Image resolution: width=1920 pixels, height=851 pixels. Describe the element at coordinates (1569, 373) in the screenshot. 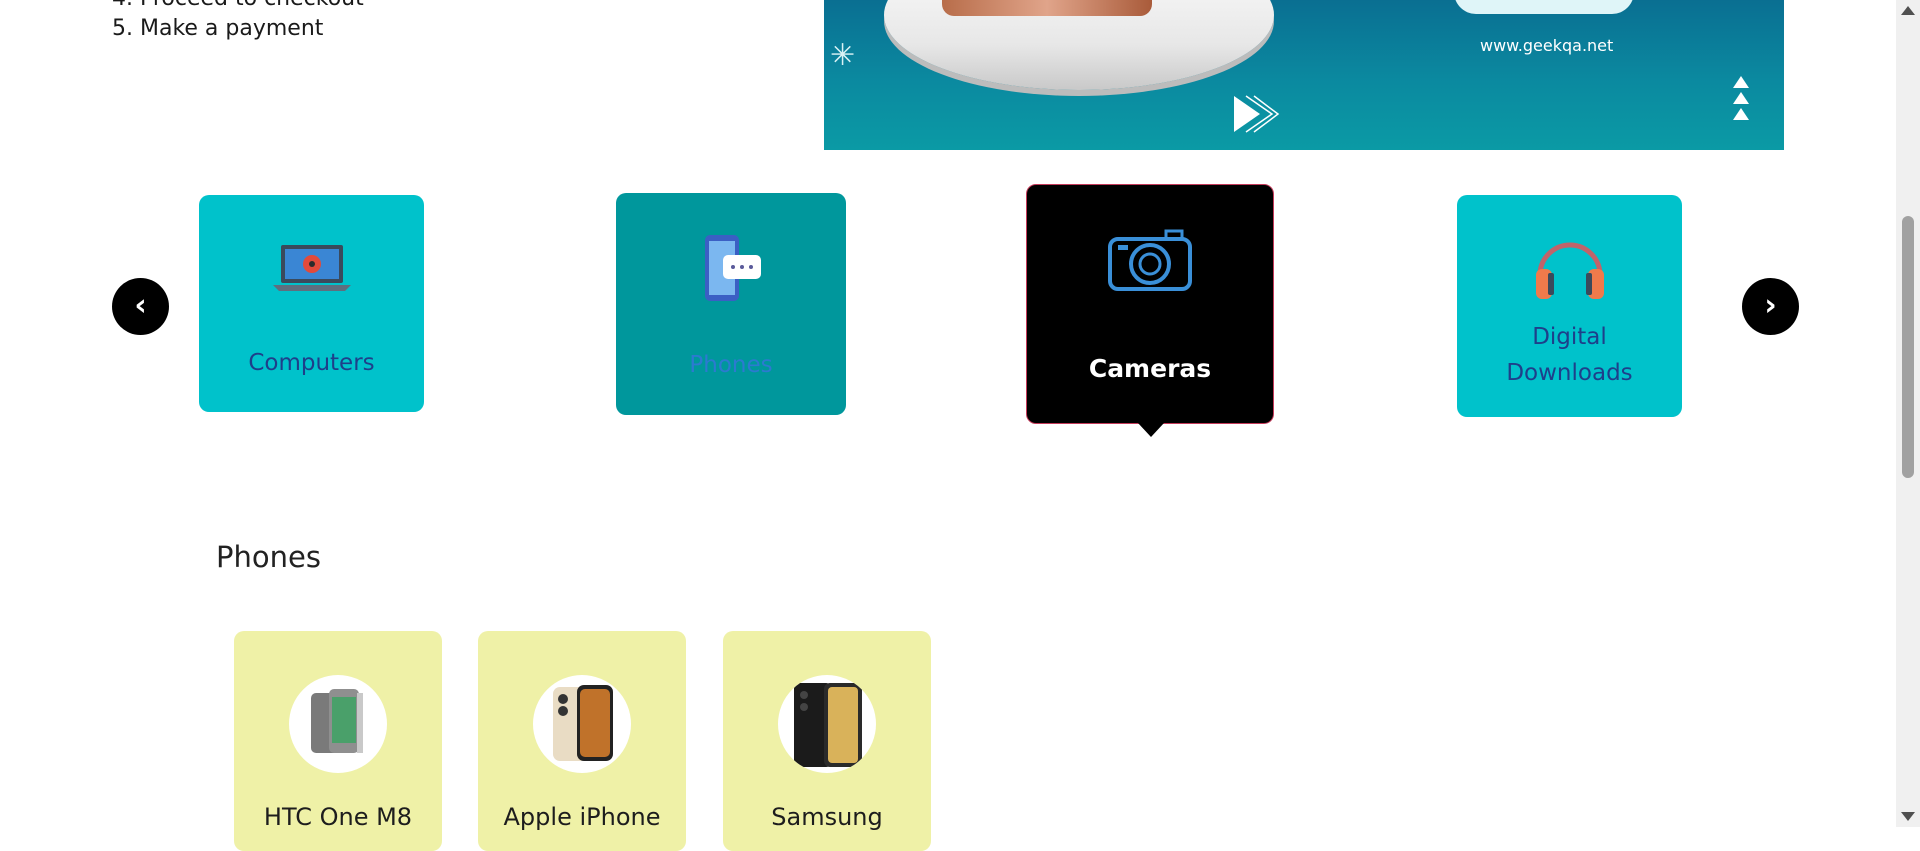

I see `category-label-line: Downloads` at that location.